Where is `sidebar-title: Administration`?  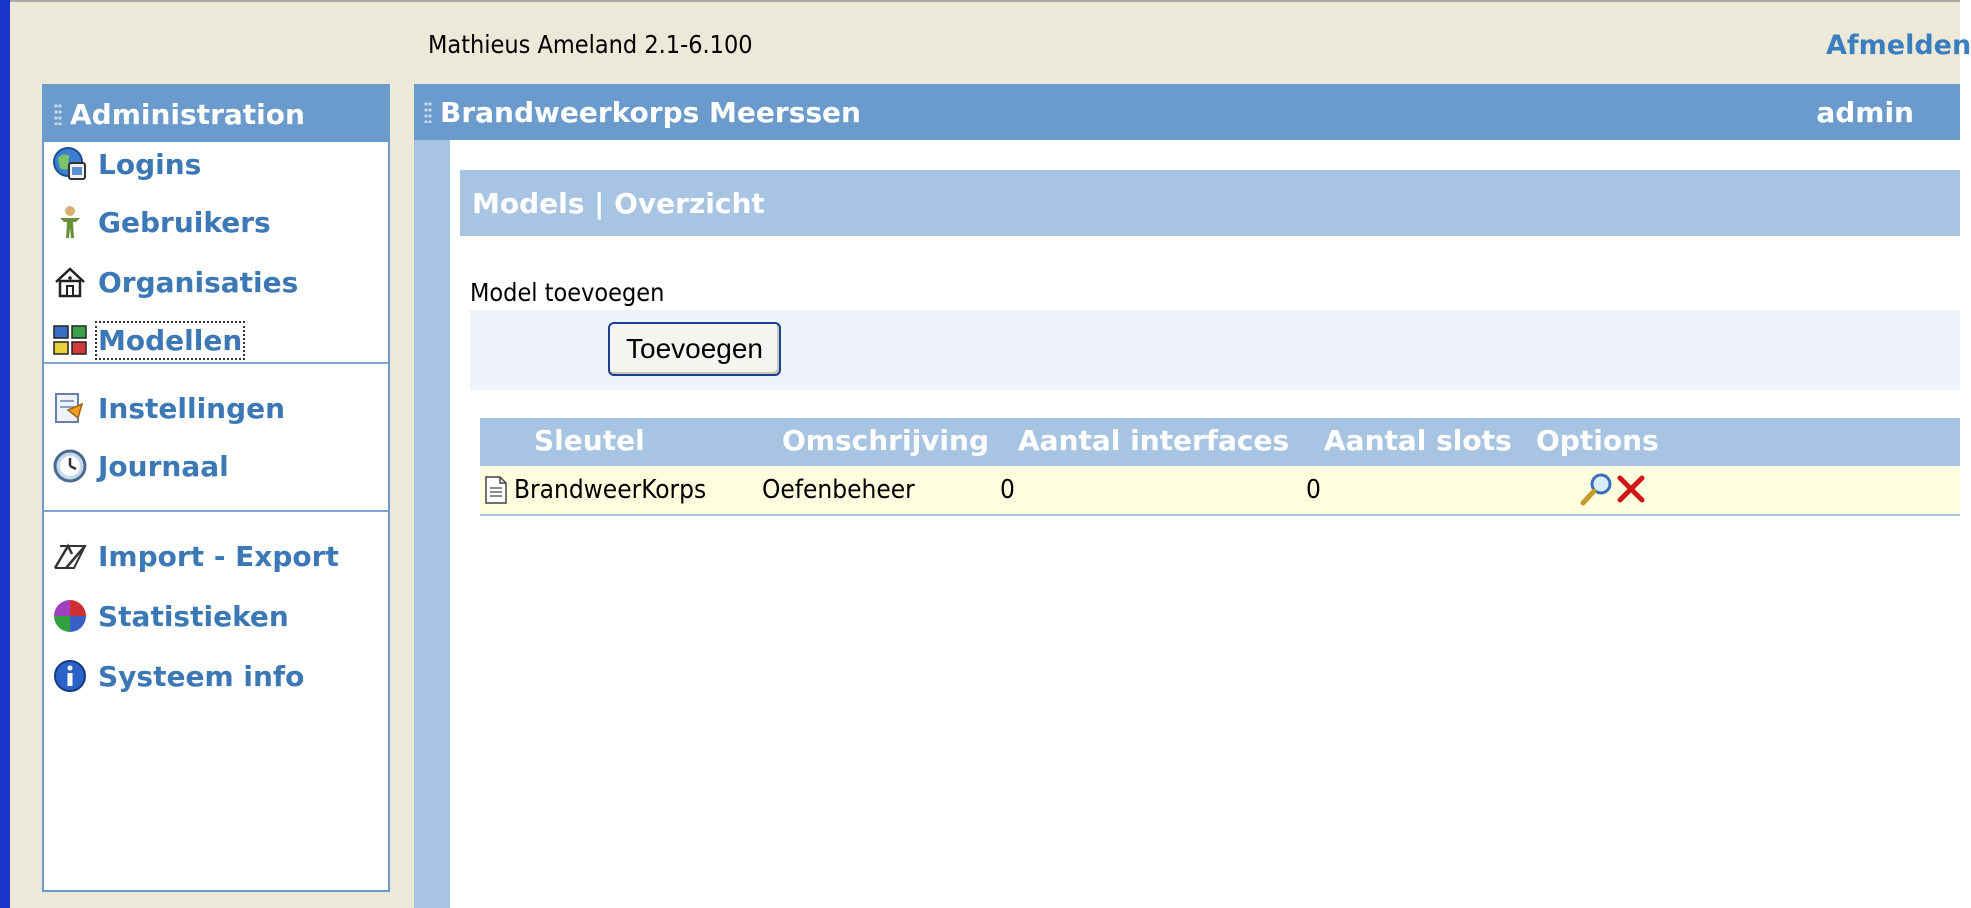 sidebar-title: Administration is located at coordinates (187, 114).